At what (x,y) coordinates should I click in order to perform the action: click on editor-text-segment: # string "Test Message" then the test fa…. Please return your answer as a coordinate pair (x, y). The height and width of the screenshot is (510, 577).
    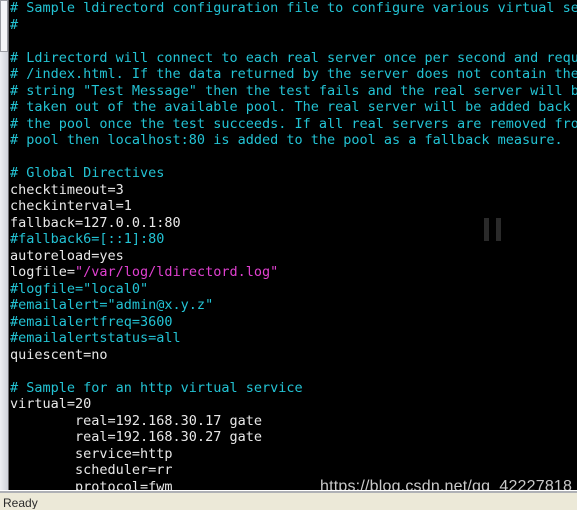
    Looking at the image, I should click on (293, 90).